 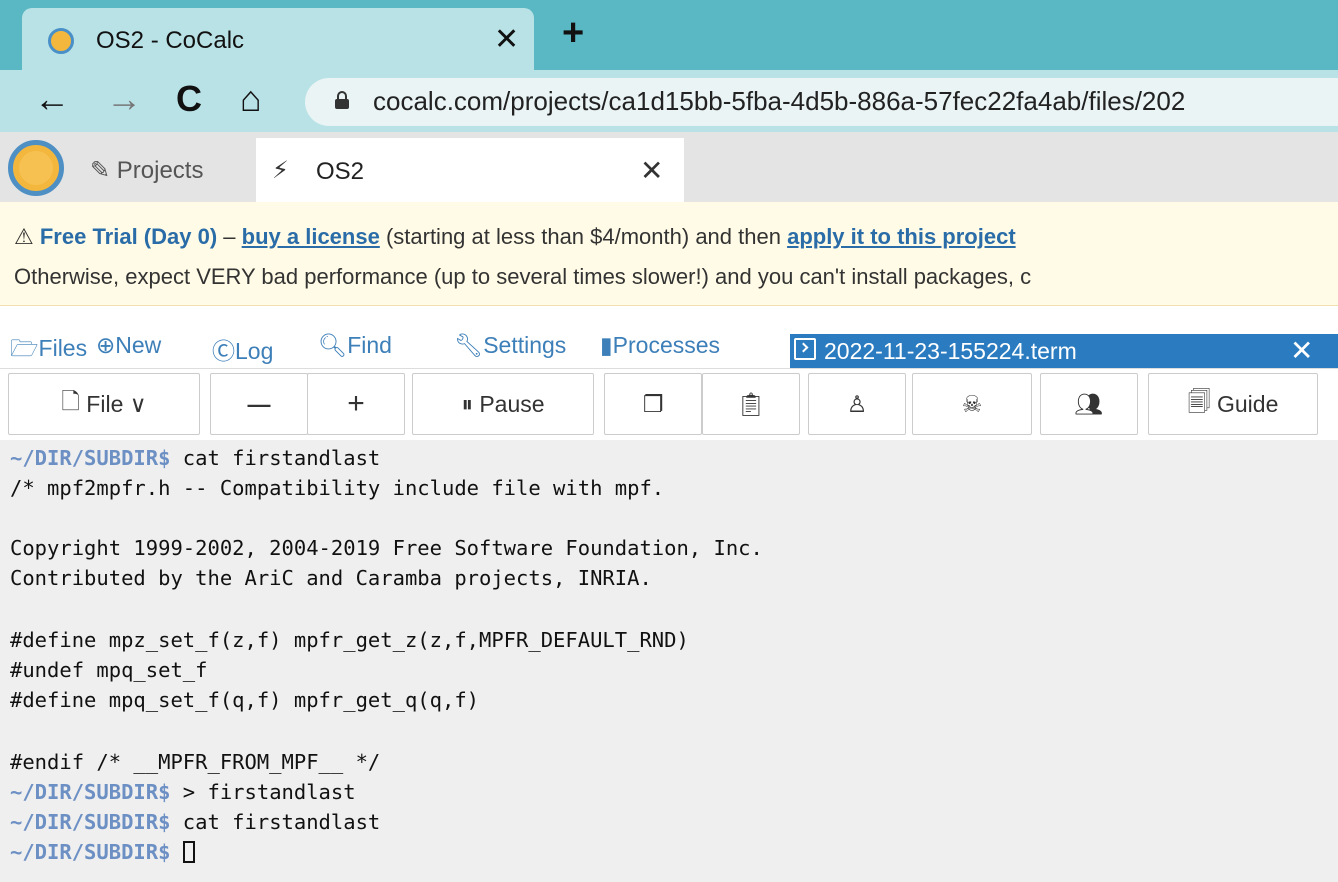 I want to click on projects-link: ✎ Projects, so click(x=146, y=170).